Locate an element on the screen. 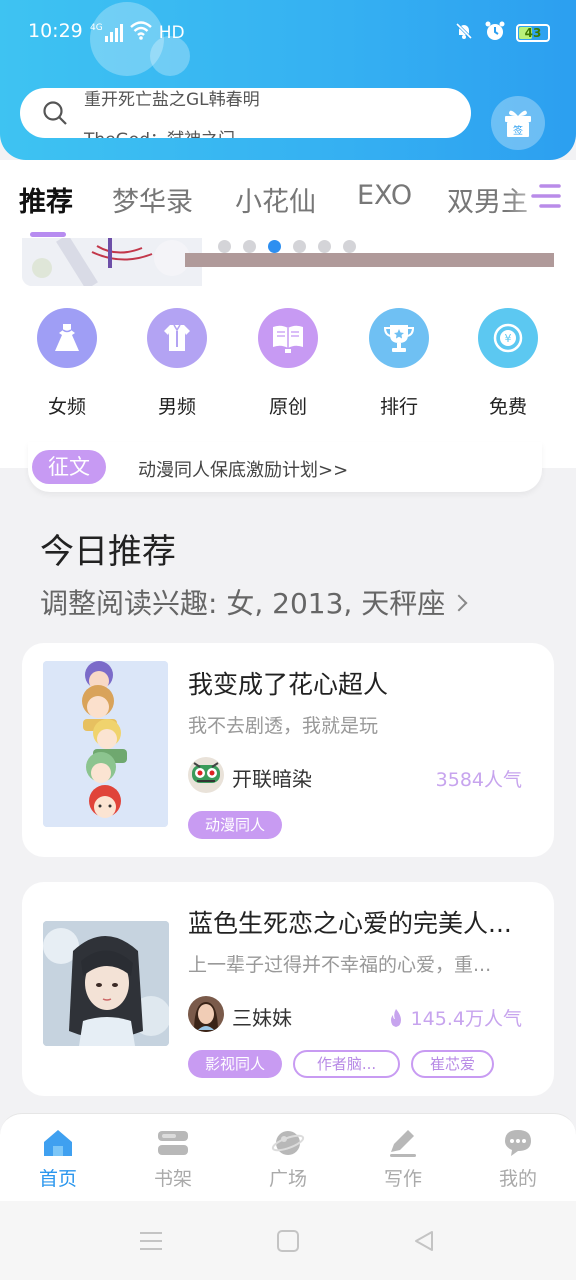  nav-bookshelf: 书架 is located at coordinates (173, 1159).